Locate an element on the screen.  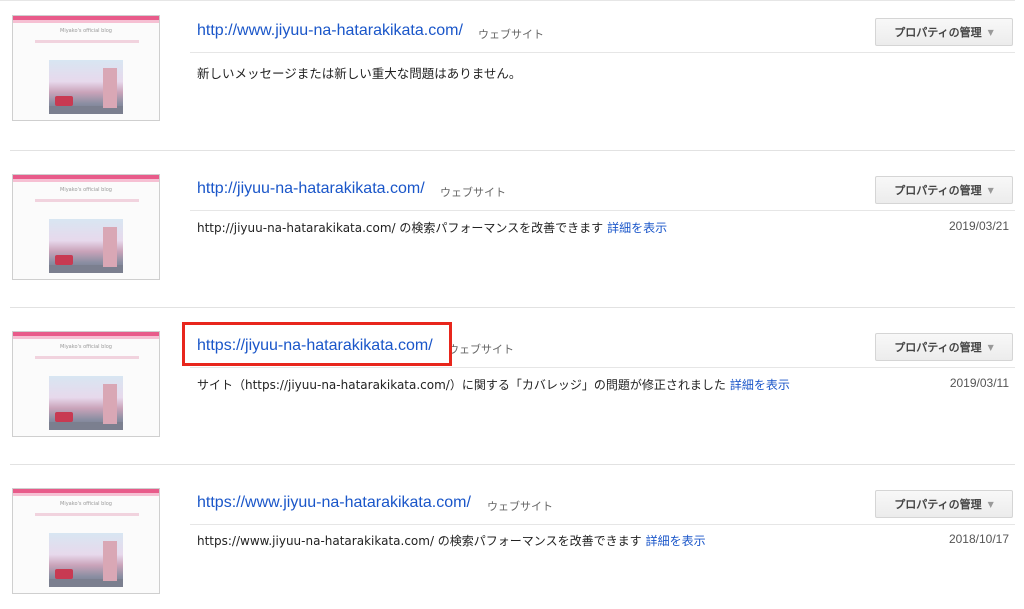
property-url-link: https://www.jiyuu-na-hatarakikata.com/ is located at coordinates (334, 503).